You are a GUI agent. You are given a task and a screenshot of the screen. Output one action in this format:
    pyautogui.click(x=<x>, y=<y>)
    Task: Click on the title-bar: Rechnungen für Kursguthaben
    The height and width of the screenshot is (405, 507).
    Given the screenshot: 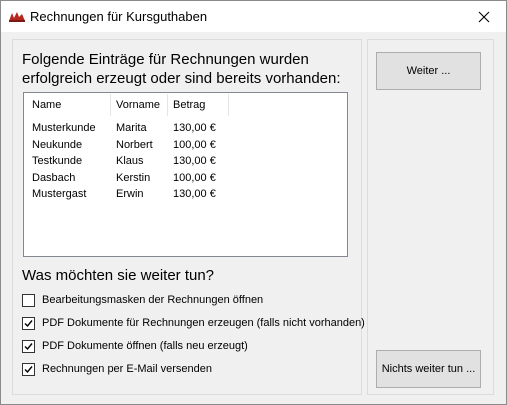 What is the action you would take?
    pyautogui.click(x=253, y=16)
    